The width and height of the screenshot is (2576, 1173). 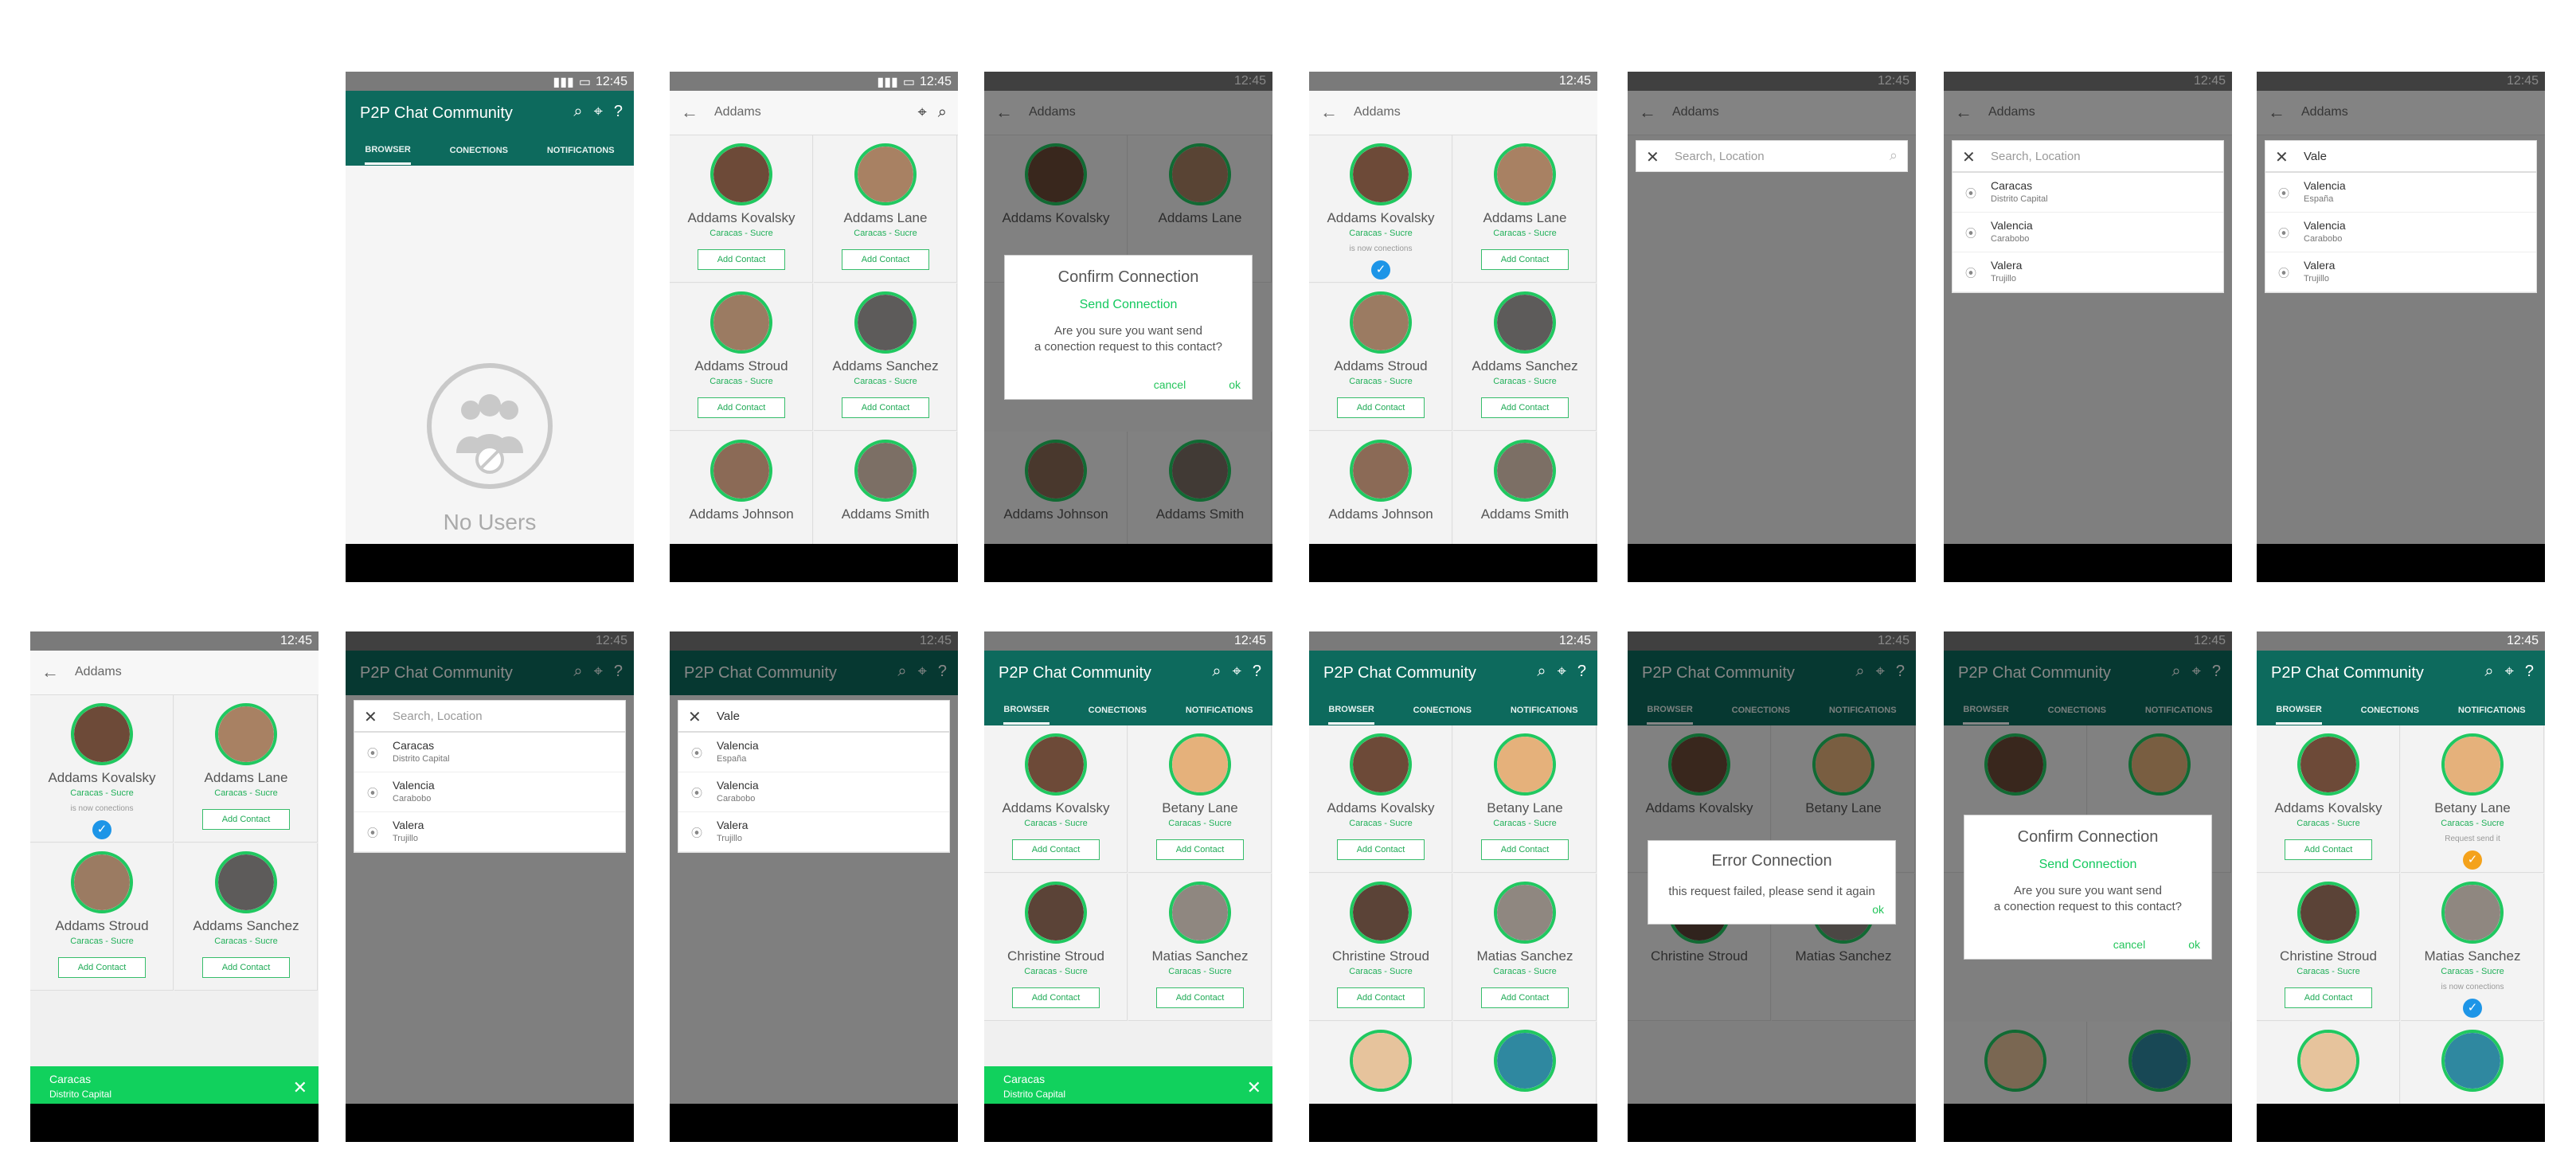 I want to click on location-placeholder: Search, Location, so click(x=1720, y=156).